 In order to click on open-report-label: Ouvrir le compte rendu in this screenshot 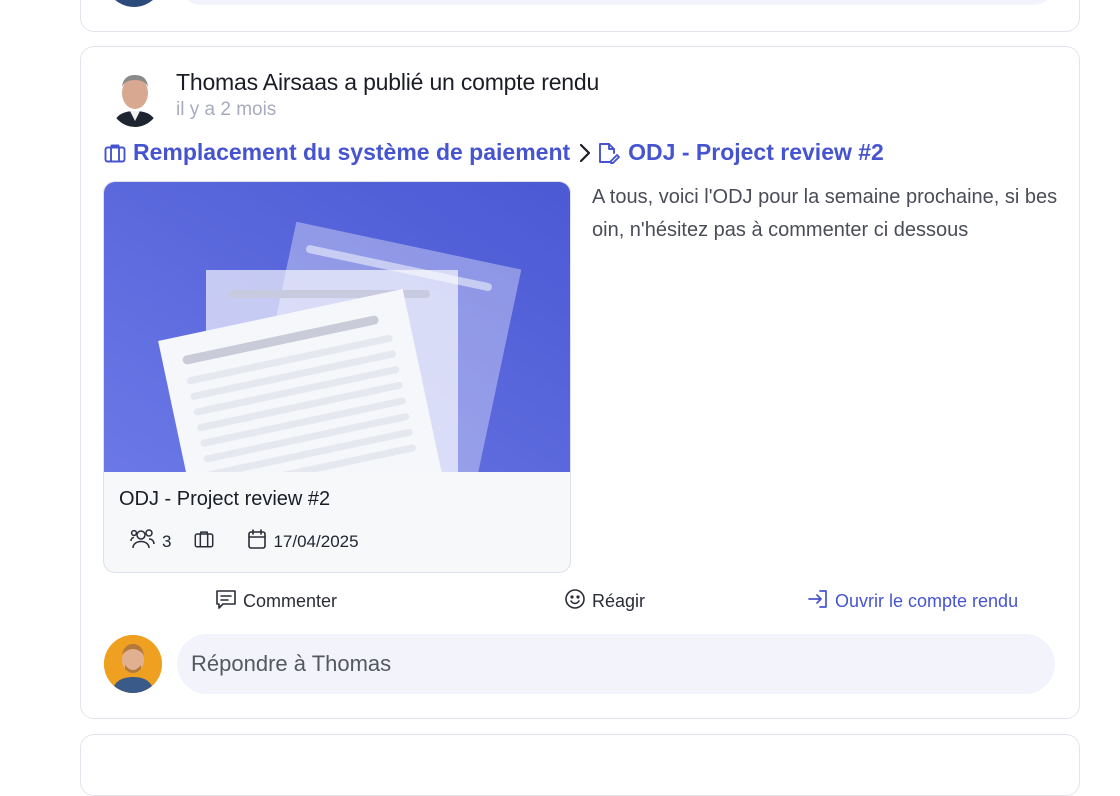, I will do `click(927, 601)`.